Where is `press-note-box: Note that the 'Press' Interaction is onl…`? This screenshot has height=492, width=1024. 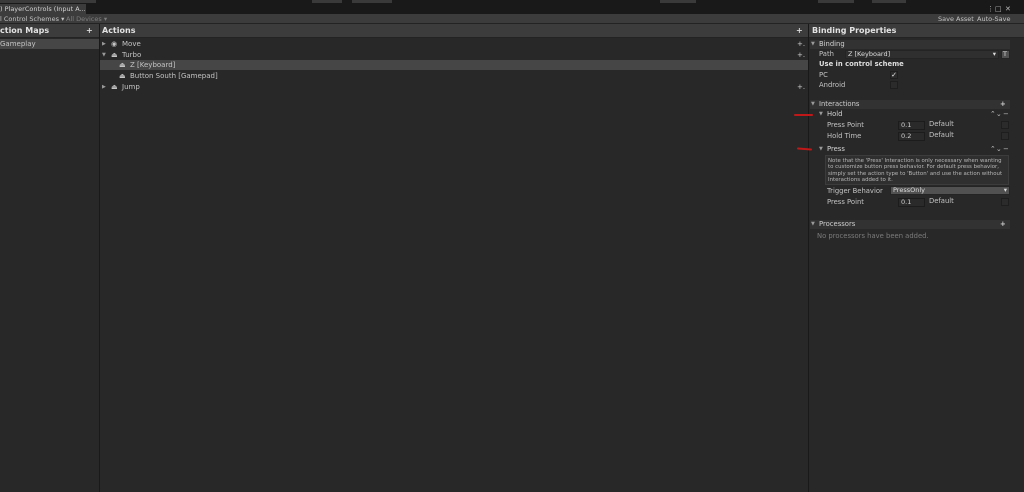
press-note-box: Note that the 'Press' Interaction is onl… is located at coordinates (917, 170).